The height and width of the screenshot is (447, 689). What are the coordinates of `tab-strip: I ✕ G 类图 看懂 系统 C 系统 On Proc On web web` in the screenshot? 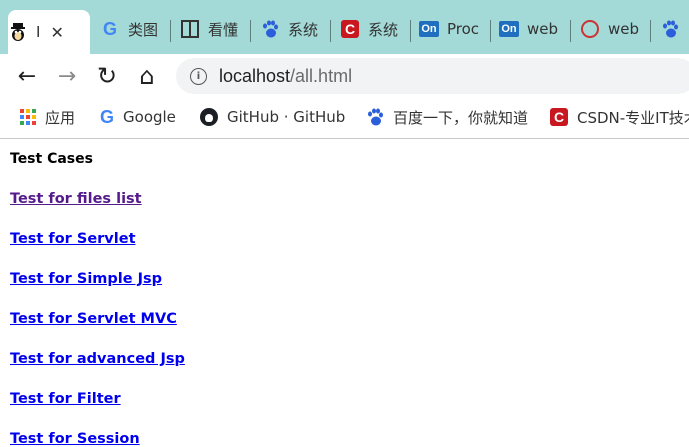 It's located at (344, 27).